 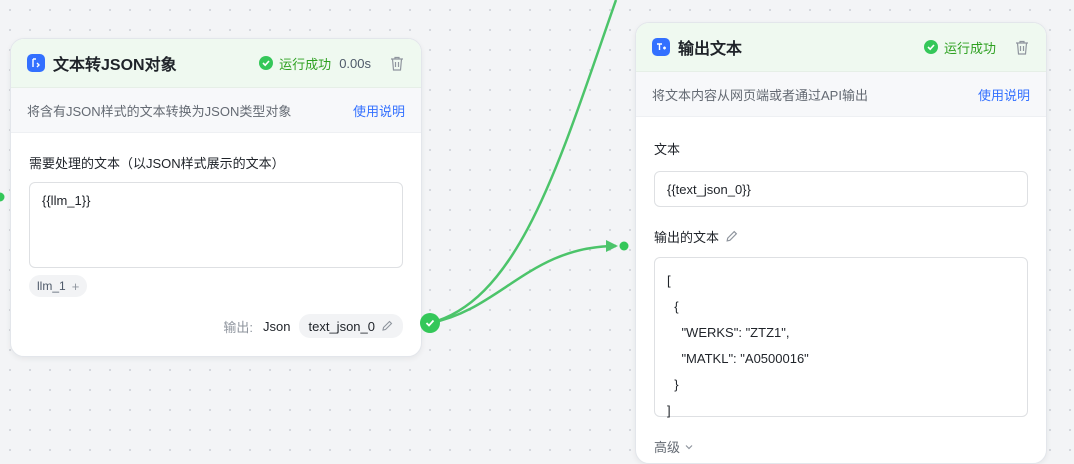 What do you see at coordinates (841, 47) in the screenshot?
I see `node-header: 输出文本 运行成功` at bounding box center [841, 47].